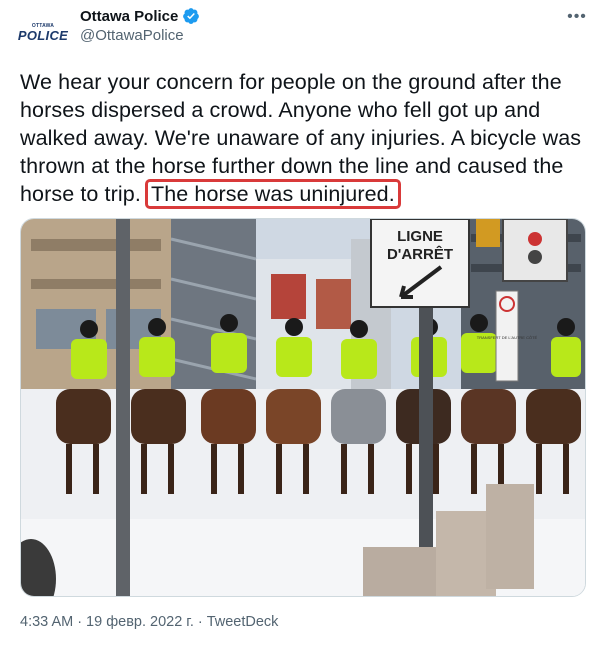  Describe the element at coordinates (420, 236) in the screenshot. I see `sign-text-line1: LIGNE` at that location.